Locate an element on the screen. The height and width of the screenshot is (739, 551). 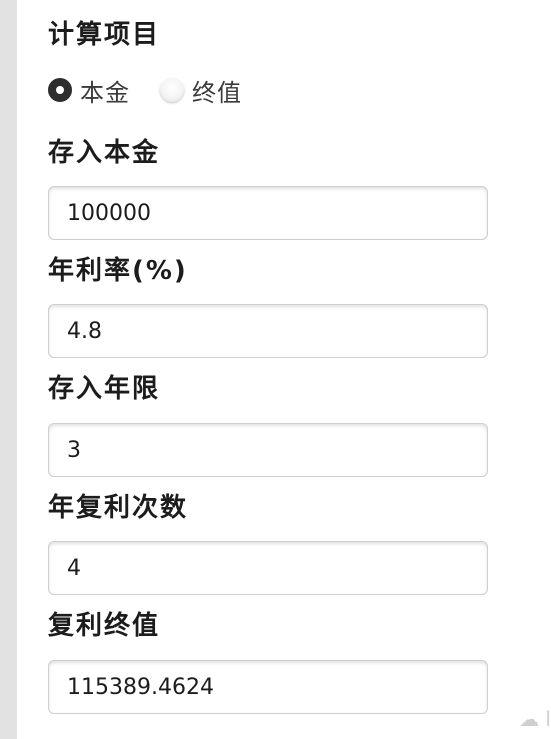
annual-rate-input is located at coordinates (268, 331).